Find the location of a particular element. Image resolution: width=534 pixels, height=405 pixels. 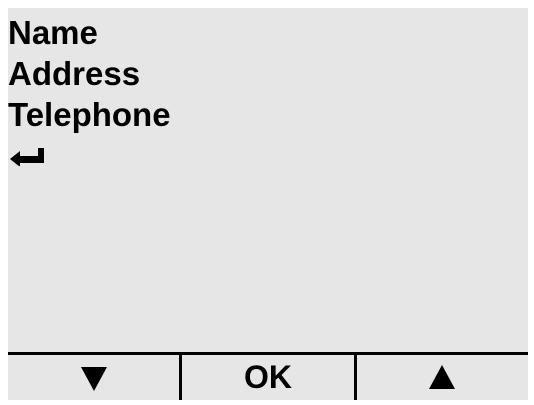

menu-list: Name Address Telephone is located at coordinates (89, 73).